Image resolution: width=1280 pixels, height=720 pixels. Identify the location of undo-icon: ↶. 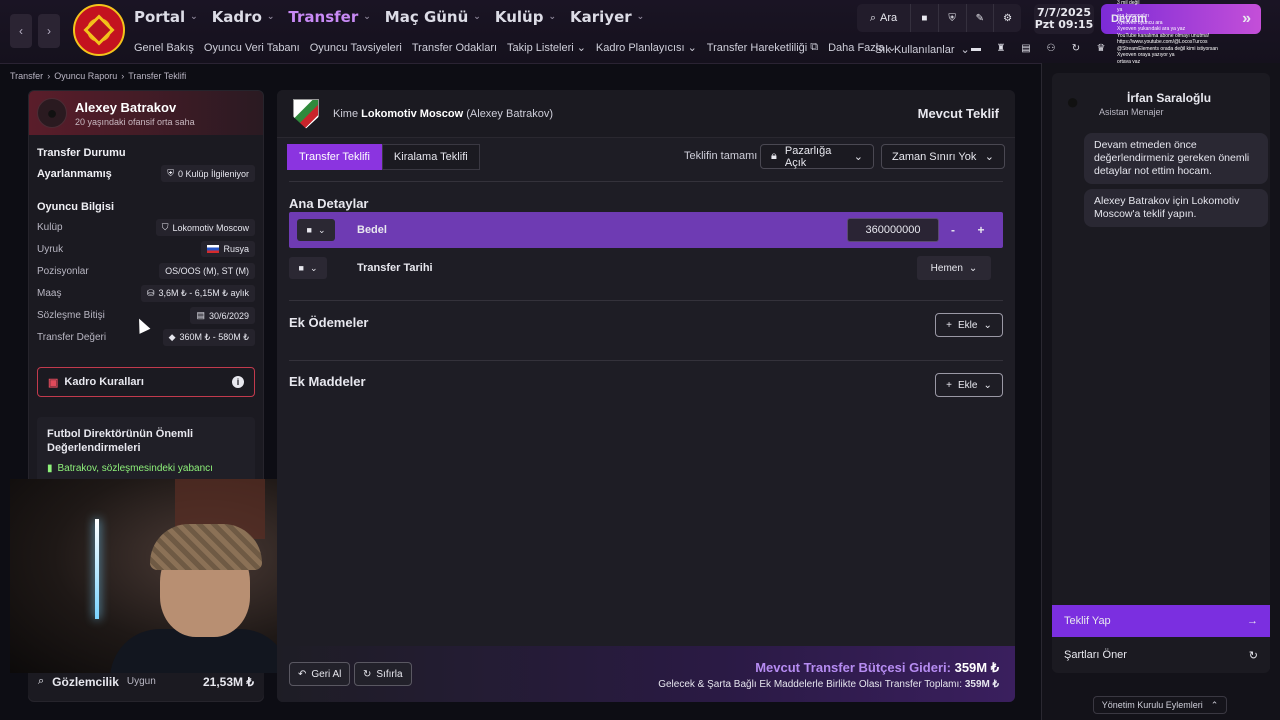
(302, 674).